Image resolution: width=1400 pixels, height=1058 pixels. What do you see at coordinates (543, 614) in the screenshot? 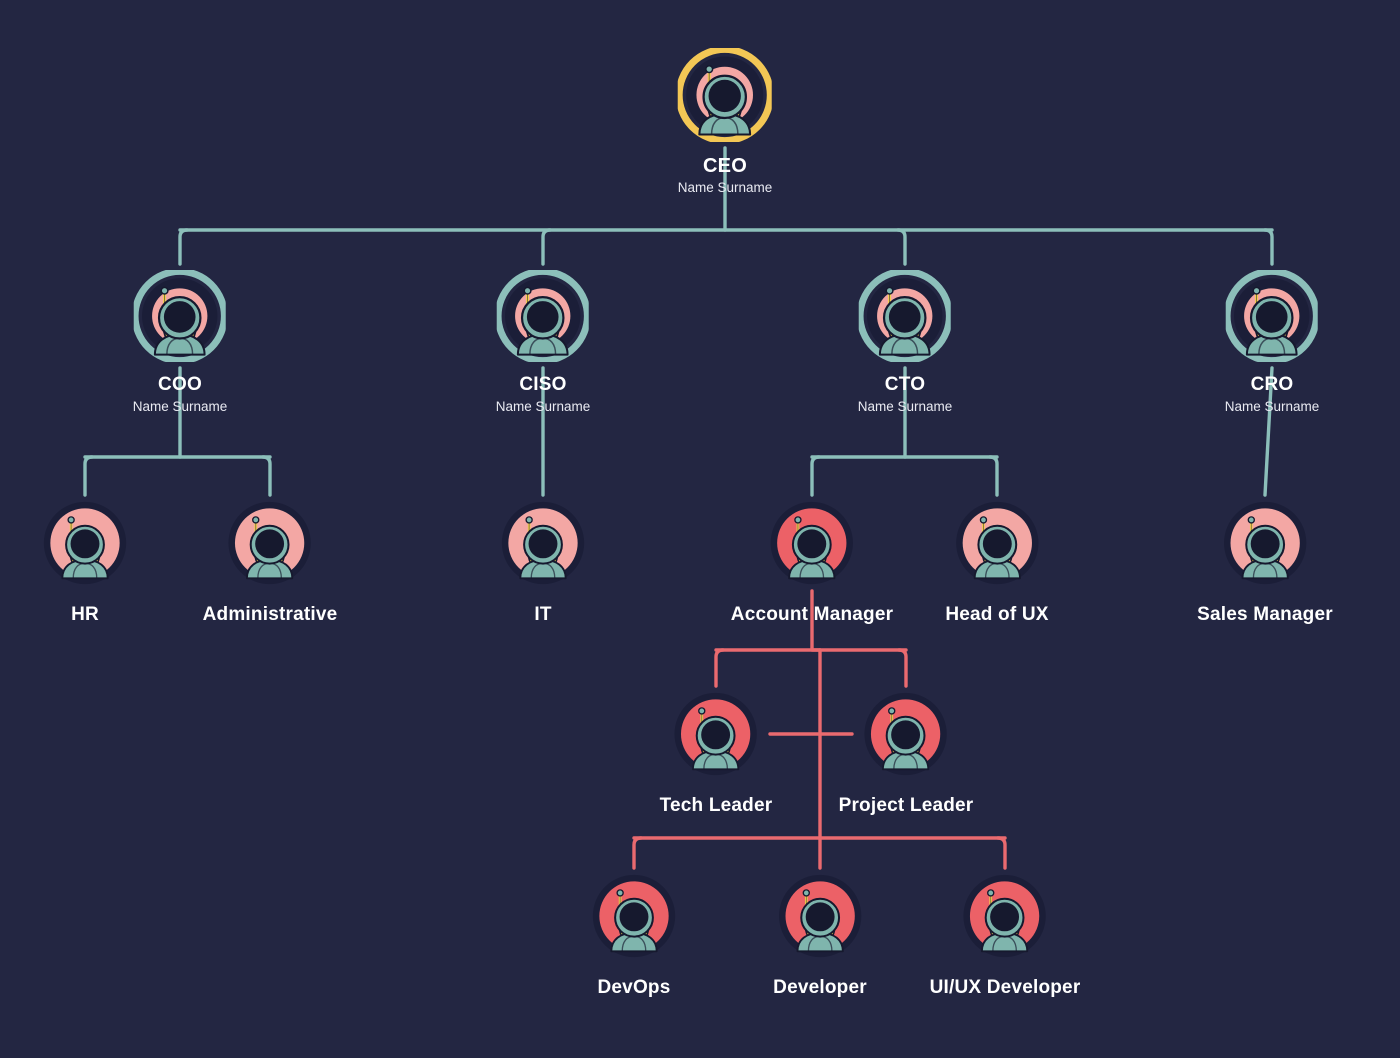
I see `node-title: IT` at bounding box center [543, 614].